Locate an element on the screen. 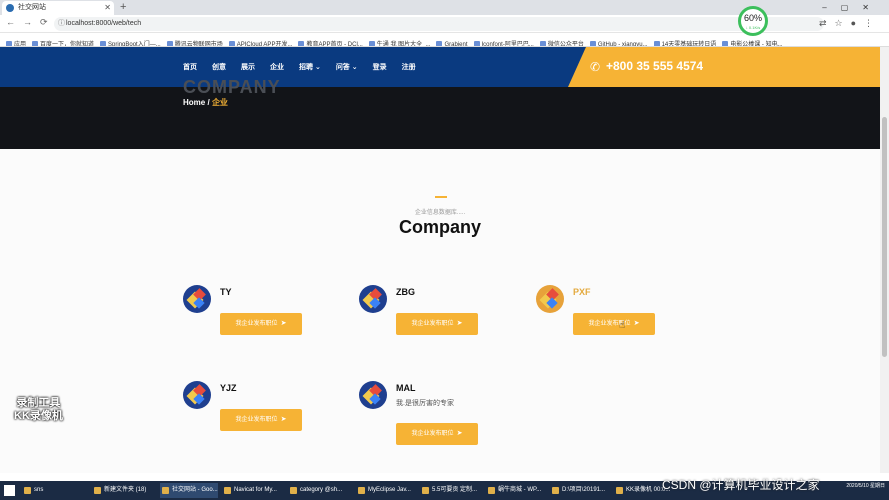  info-icon: ⓘ is located at coordinates (61, 23).